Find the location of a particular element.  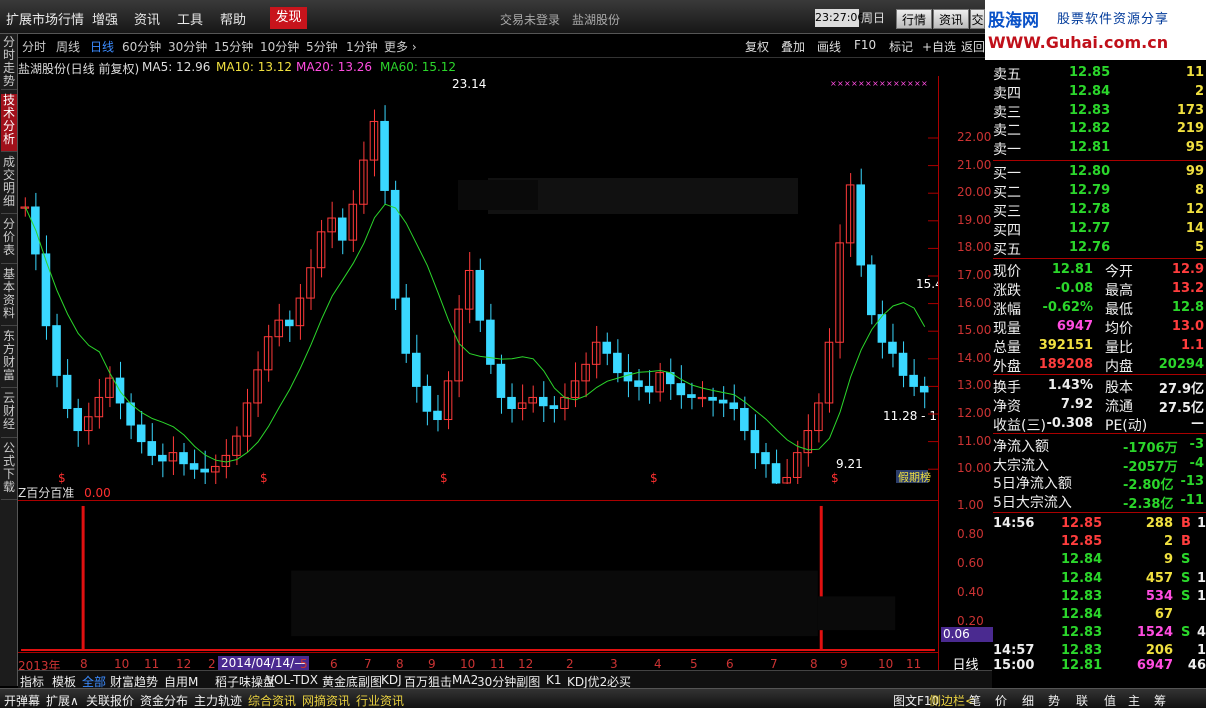

ask-label: 卖五 is located at coordinates (1007, 75).